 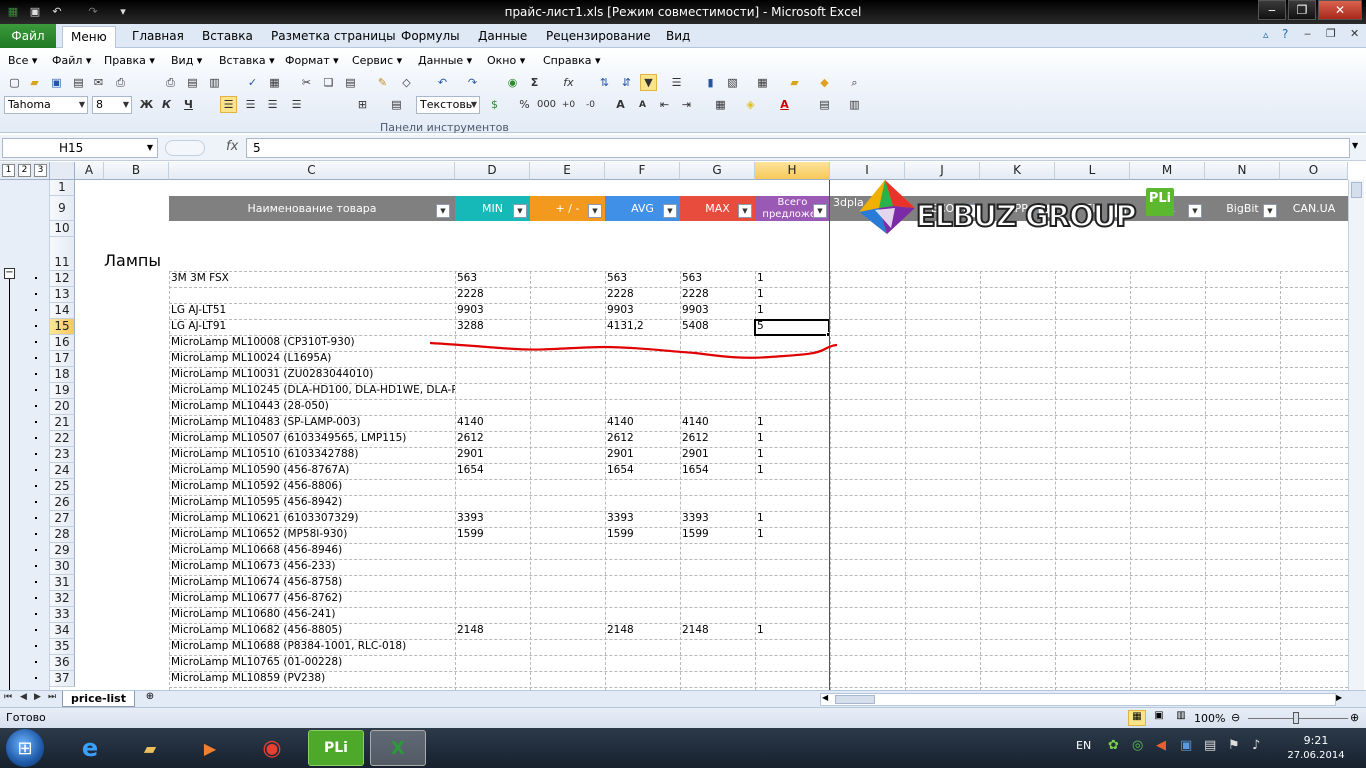 What do you see at coordinates (398, 748) in the screenshot?
I see `excel-taskbar-icon: X` at bounding box center [398, 748].